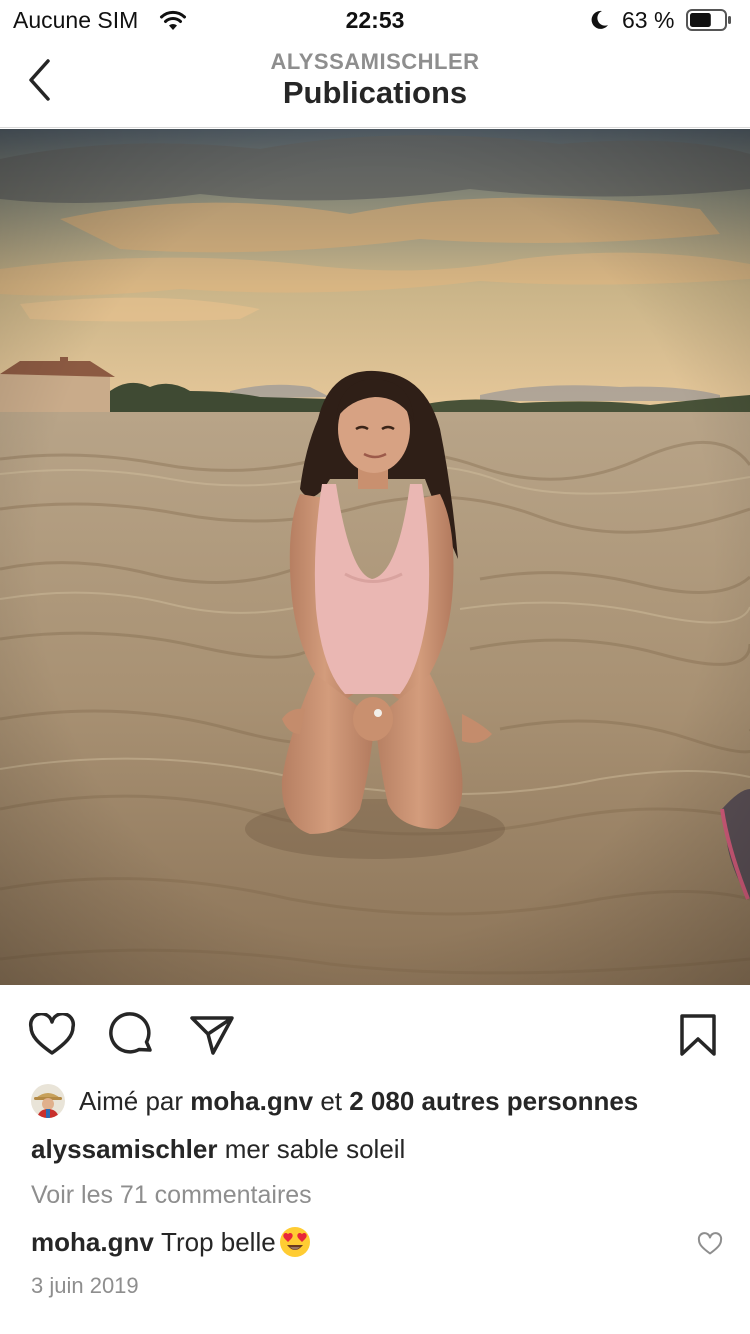 This screenshot has width=750, height=1334. What do you see at coordinates (218, 1149) in the screenshot?
I see `post-caption: alyssamischler mer sable soleil` at bounding box center [218, 1149].